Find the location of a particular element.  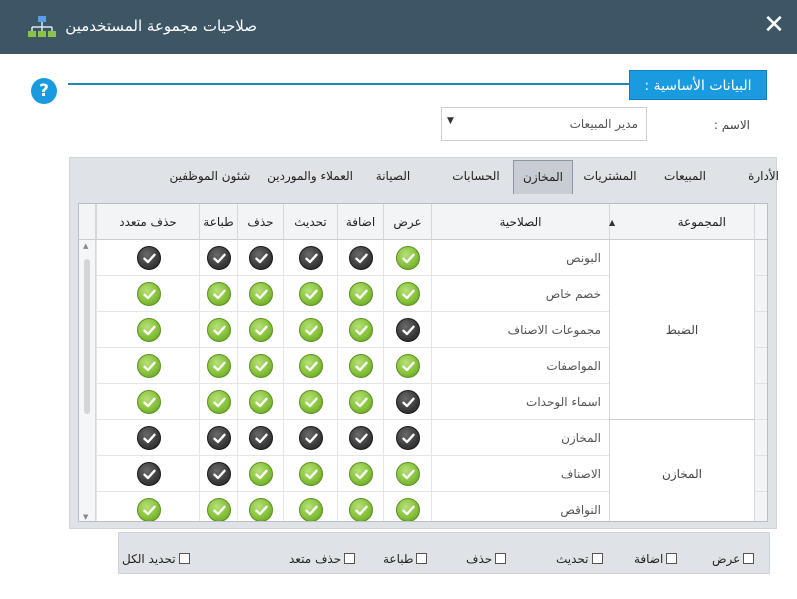

checkbox-select-all: تحديد الكل is located at coordinates (156, 560).